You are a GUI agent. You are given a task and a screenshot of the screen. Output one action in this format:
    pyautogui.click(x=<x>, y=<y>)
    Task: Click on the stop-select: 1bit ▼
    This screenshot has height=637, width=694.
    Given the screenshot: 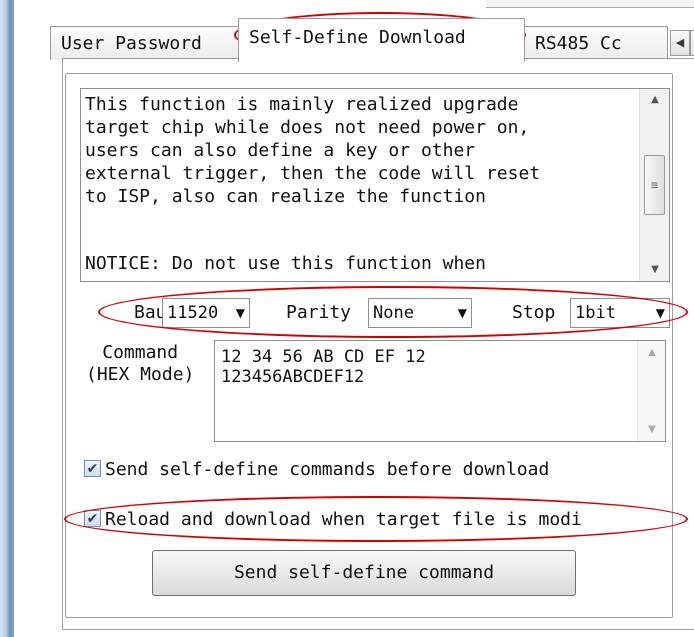 What is the action you would take?
    pyautogui.click(x=620, y=313)
    